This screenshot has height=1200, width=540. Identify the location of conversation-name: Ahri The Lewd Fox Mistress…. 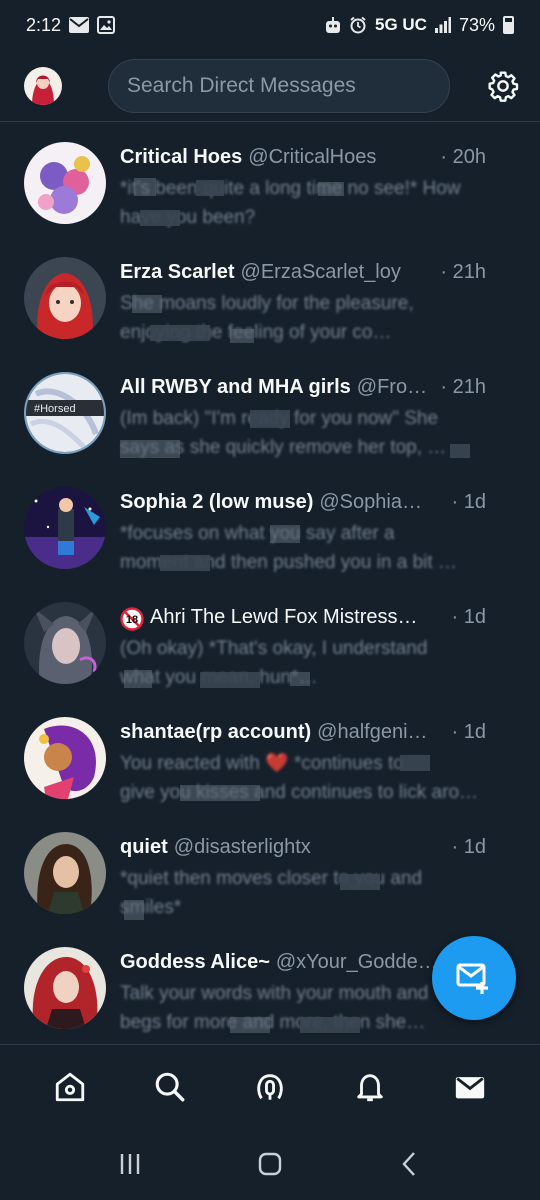
(284, 617).